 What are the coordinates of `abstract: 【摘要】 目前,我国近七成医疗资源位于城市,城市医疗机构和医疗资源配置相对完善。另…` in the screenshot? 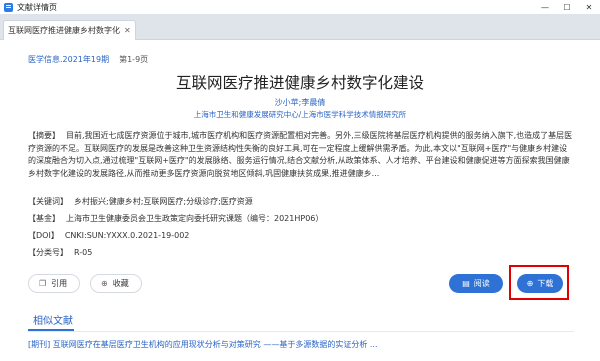 It's located at (301, 155).